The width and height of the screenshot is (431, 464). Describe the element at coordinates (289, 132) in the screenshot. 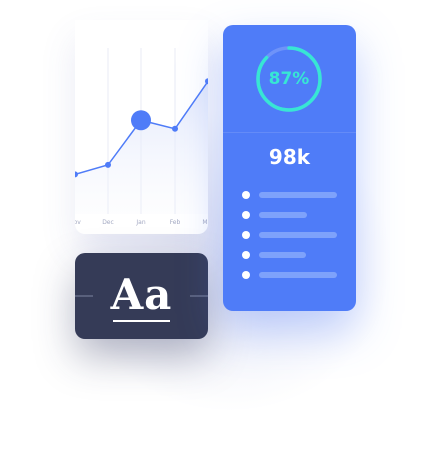

I see `card-divider` at that location.